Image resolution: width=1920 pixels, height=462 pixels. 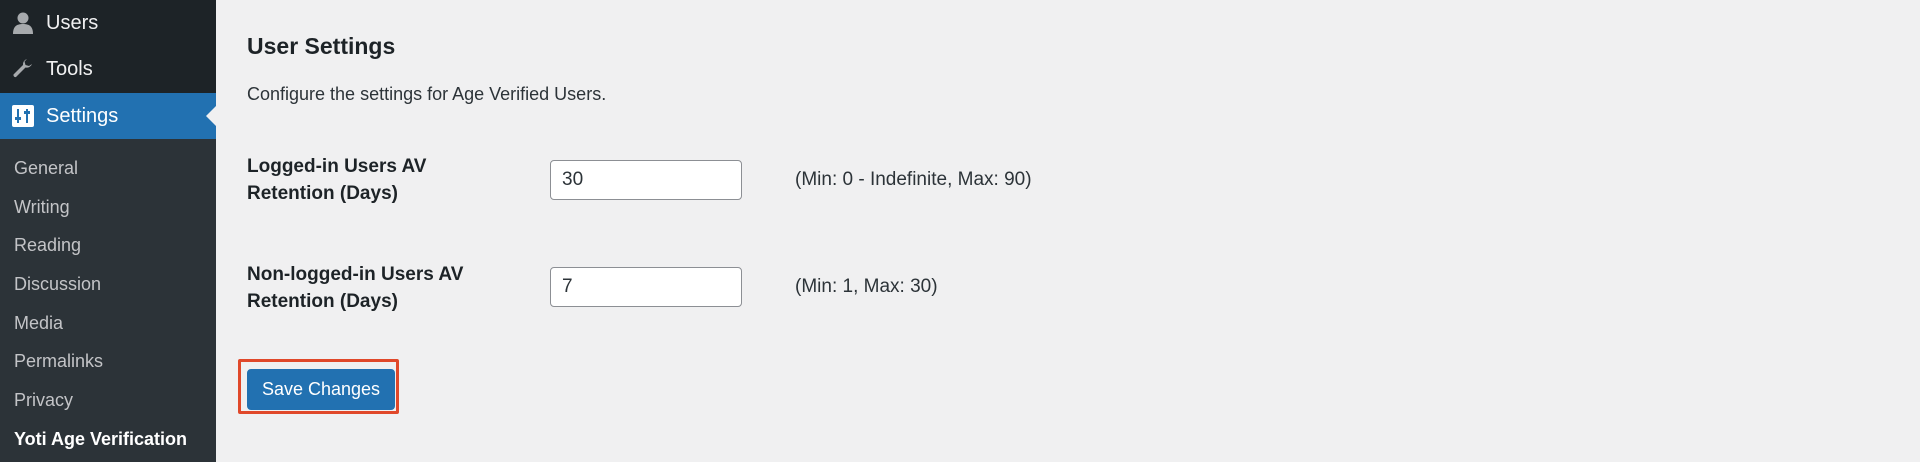 I want to click on submenu-item-privacy: Privacy, so click(x=108, y=400).